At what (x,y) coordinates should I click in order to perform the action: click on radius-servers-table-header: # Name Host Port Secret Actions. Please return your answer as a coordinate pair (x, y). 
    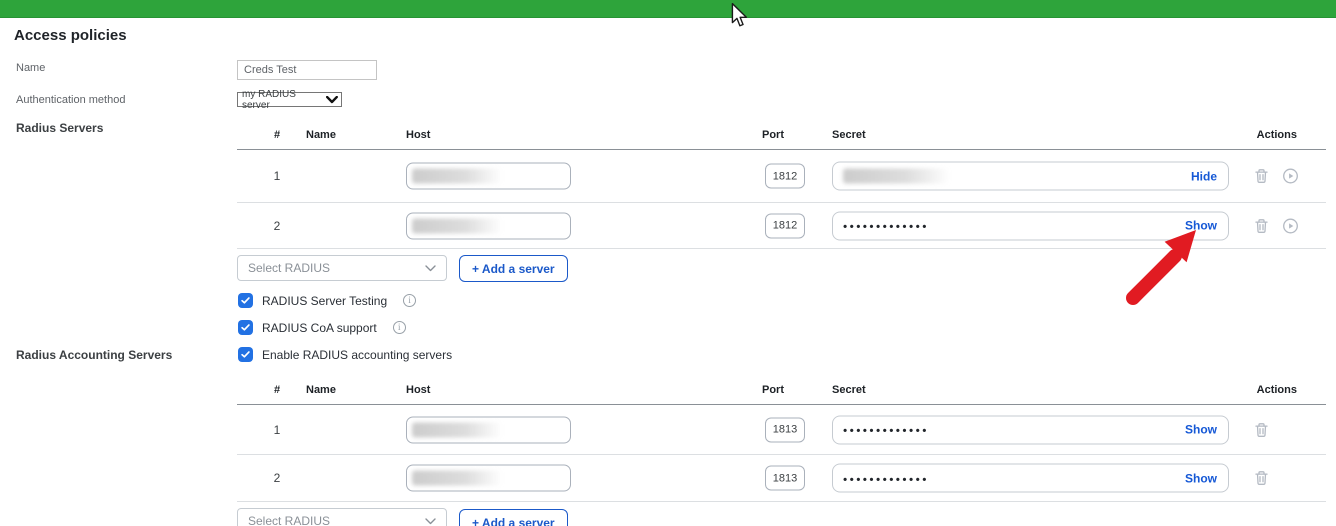
    Looking at the image, I should click on (781, 138).